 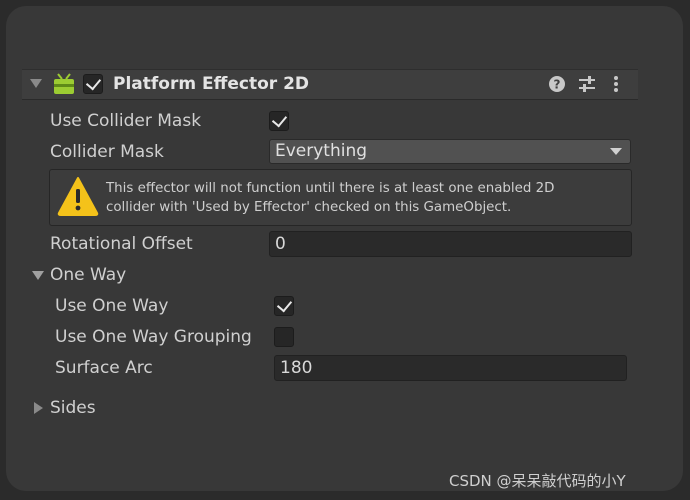 What do you see at coordinates (73, 408) in the screenshot?
I see `sides-section-label: Sides` at bounding box center [73, 408].